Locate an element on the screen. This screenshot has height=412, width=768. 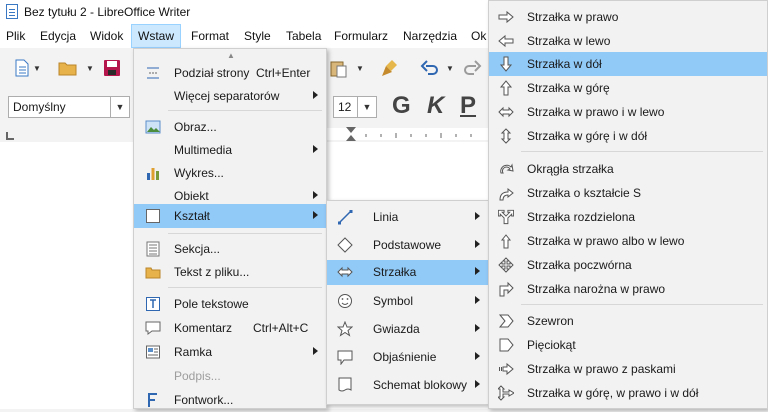
menu-style: Style is located at coordinates (257, 36).